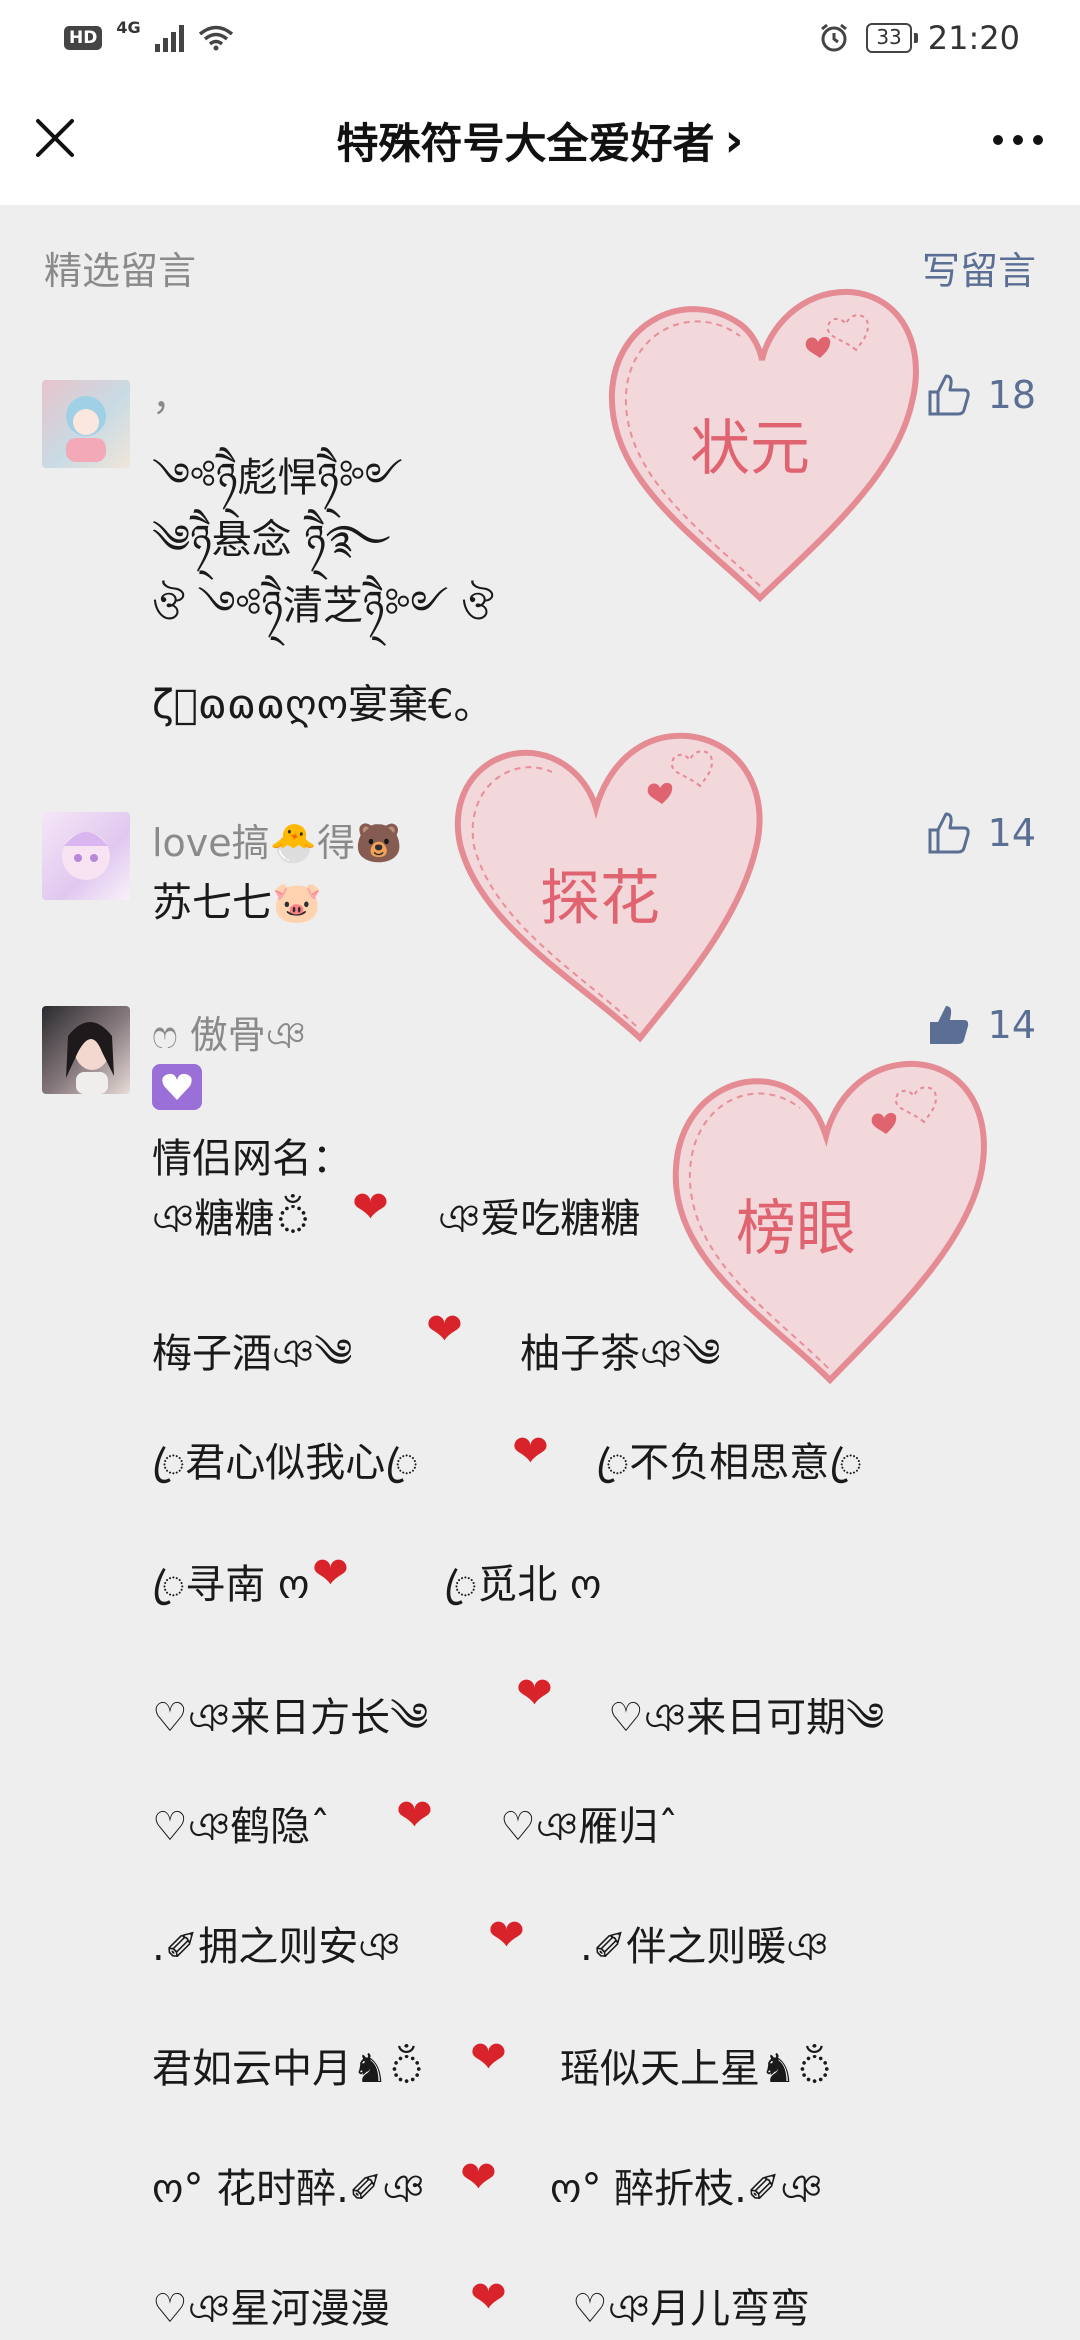 The image size is (1080, 2340). Describe the element at coordinates (746, 1718) in the screenshot. I see `couple-name-right: ♡ঞ来日可期༄` at that location.